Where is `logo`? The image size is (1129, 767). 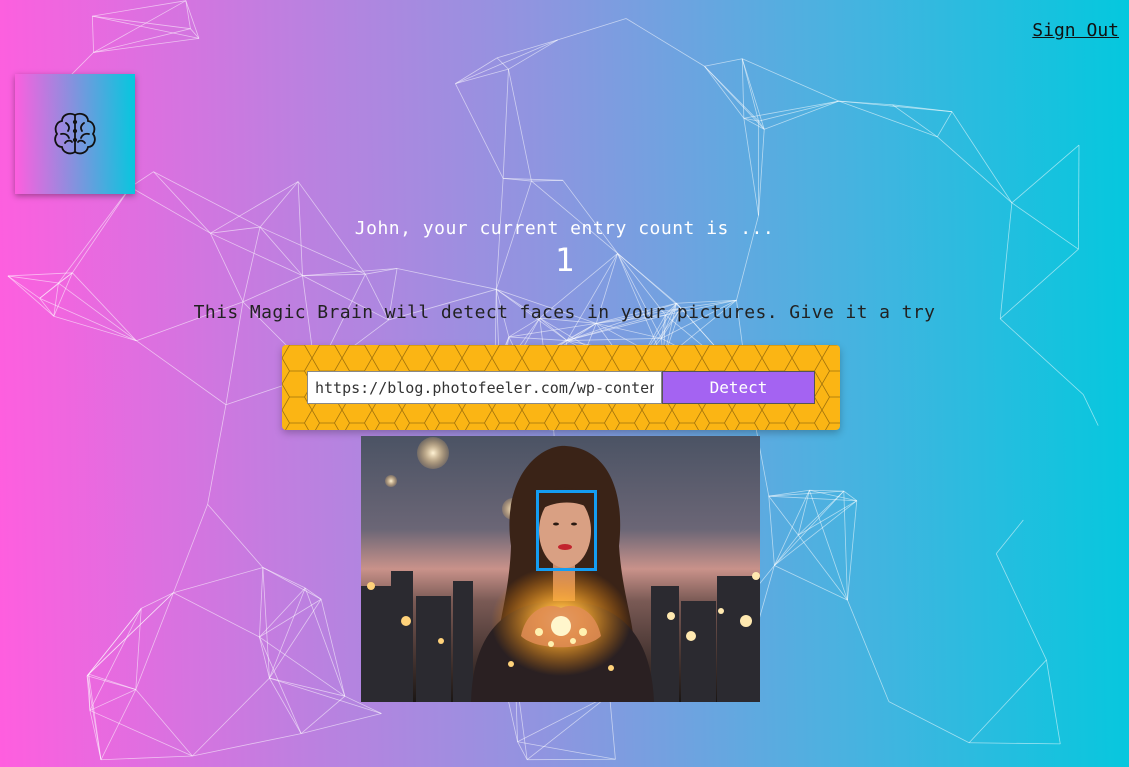
logo is located at coordinates (75, 134).